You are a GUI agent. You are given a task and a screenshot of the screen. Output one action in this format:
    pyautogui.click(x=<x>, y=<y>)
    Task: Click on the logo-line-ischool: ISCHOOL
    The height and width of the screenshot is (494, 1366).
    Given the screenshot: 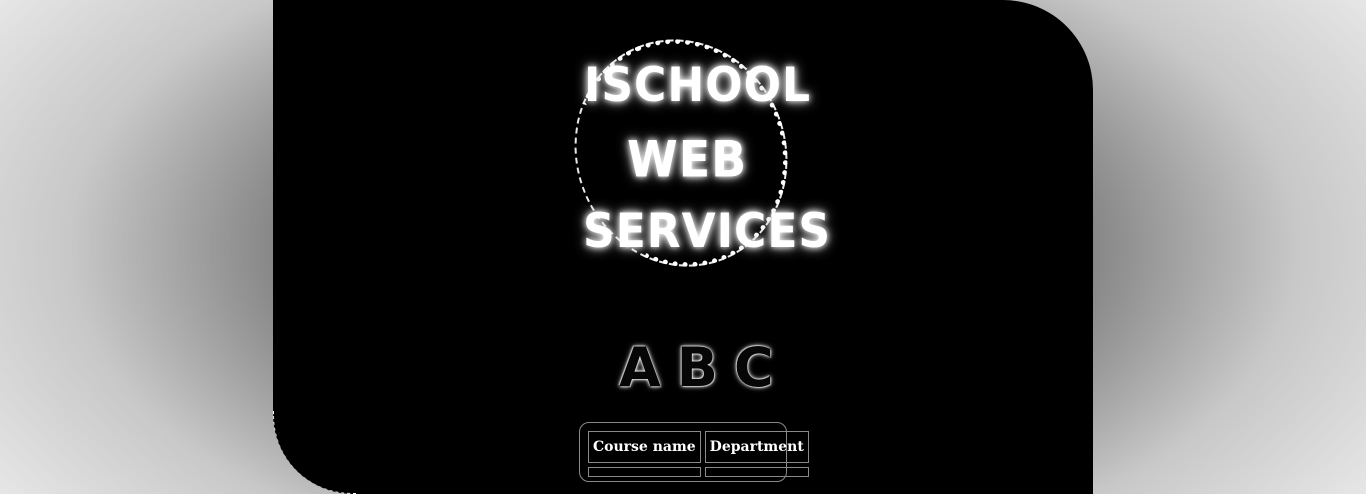 What is the action you would take?
    pyautogui.click(x=698, y=85)
    